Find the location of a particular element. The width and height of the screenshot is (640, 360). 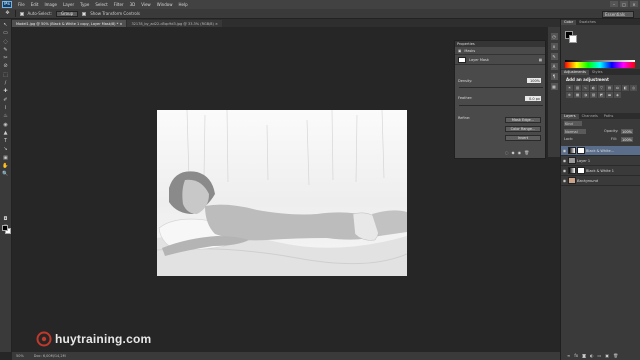

feather-slider is located at coordinates (501, 105).